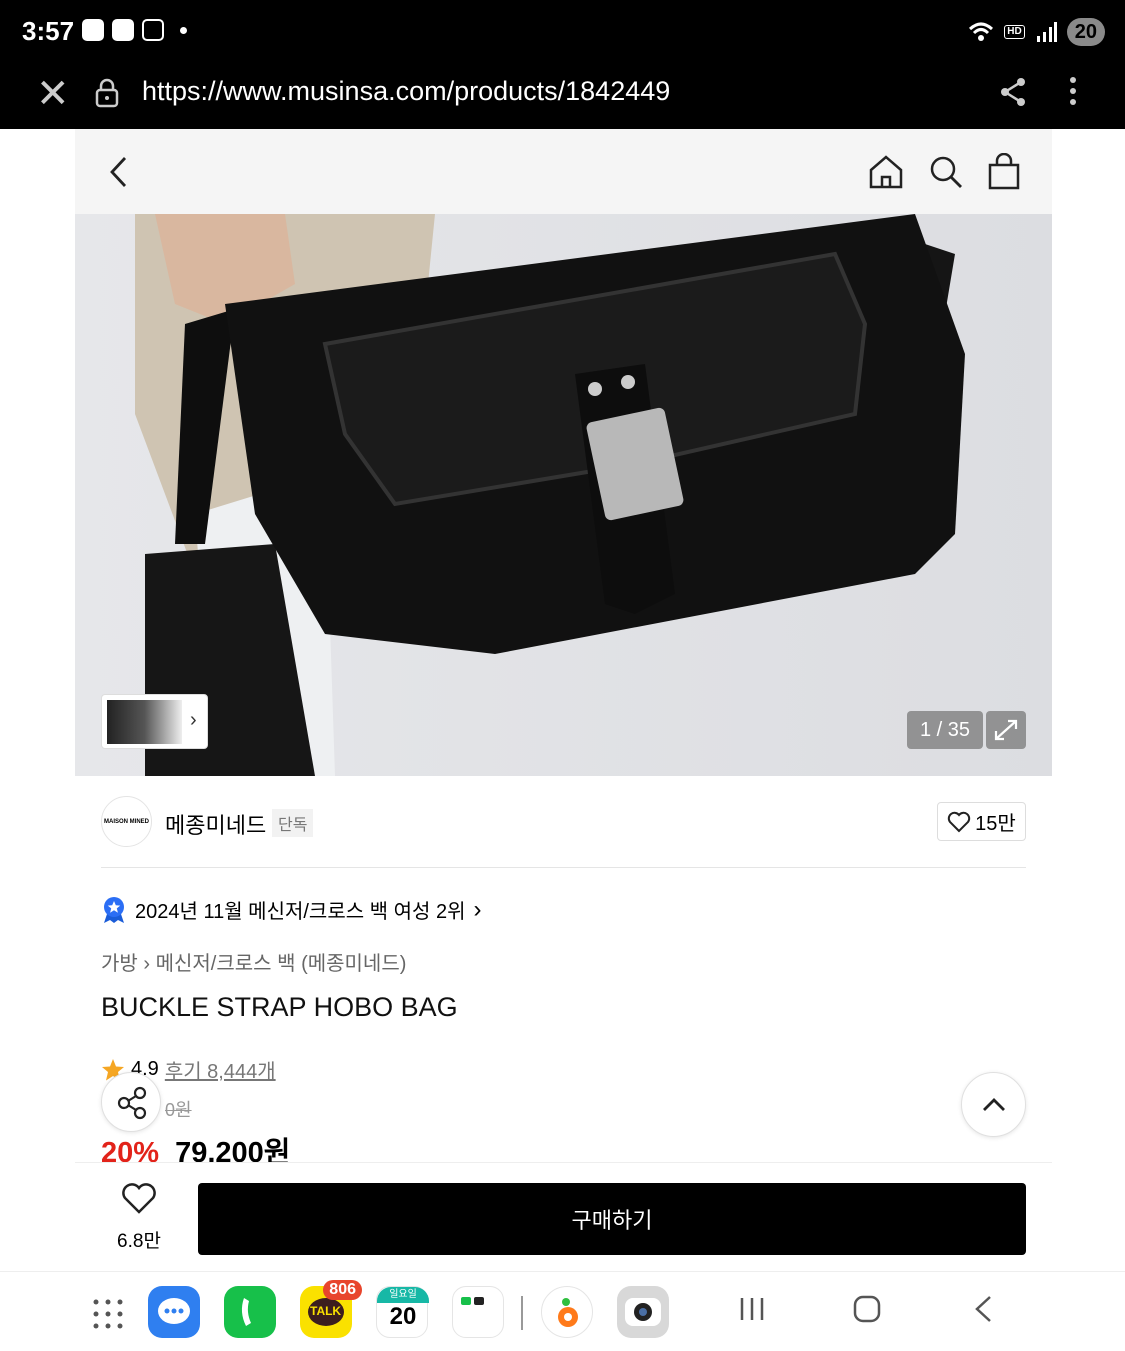 This screenshot has height=1351, width=1125. What do you see at coordinates (48, 31) in the screenshot?
I see `status-time: 3:57` at bounding box center [48, 31].